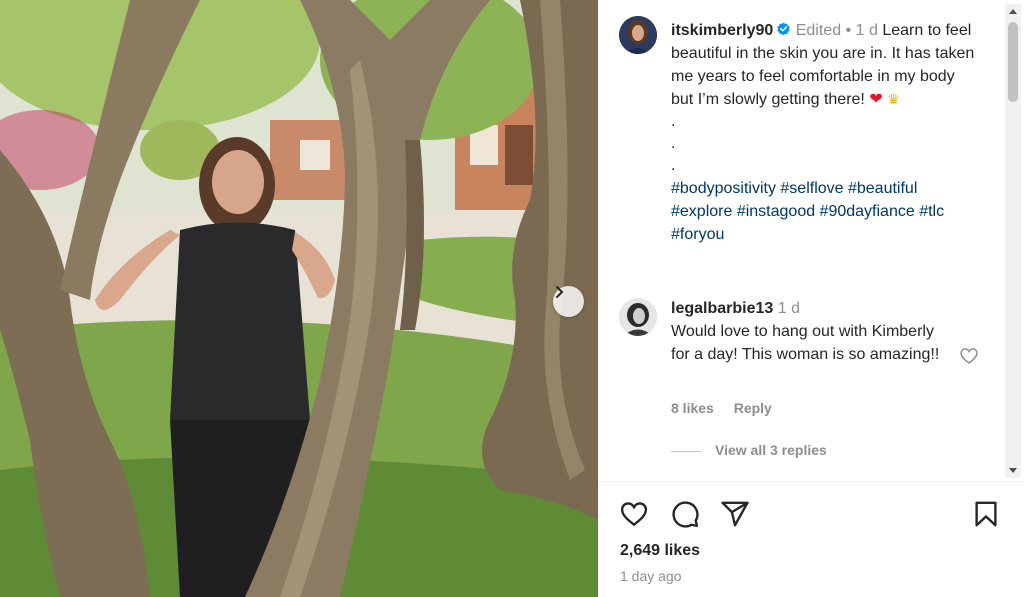 The image size is (1024, 597). What do you see at coordinates (1013, 11) in the screenshot?
I see `scroll-up-arrow-icon` at bounding box center [1013, 11].